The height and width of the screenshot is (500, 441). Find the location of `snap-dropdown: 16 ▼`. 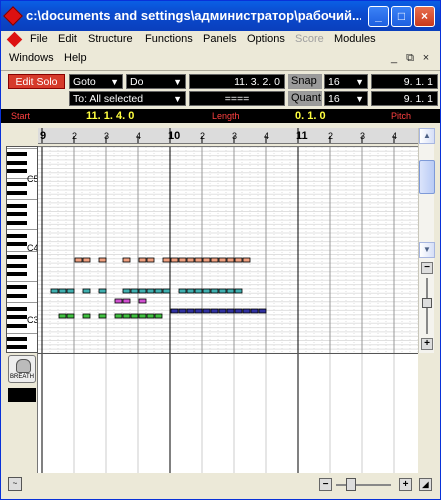

snap-dropdown: 16 ▼ is located at coordinates (346, 81).